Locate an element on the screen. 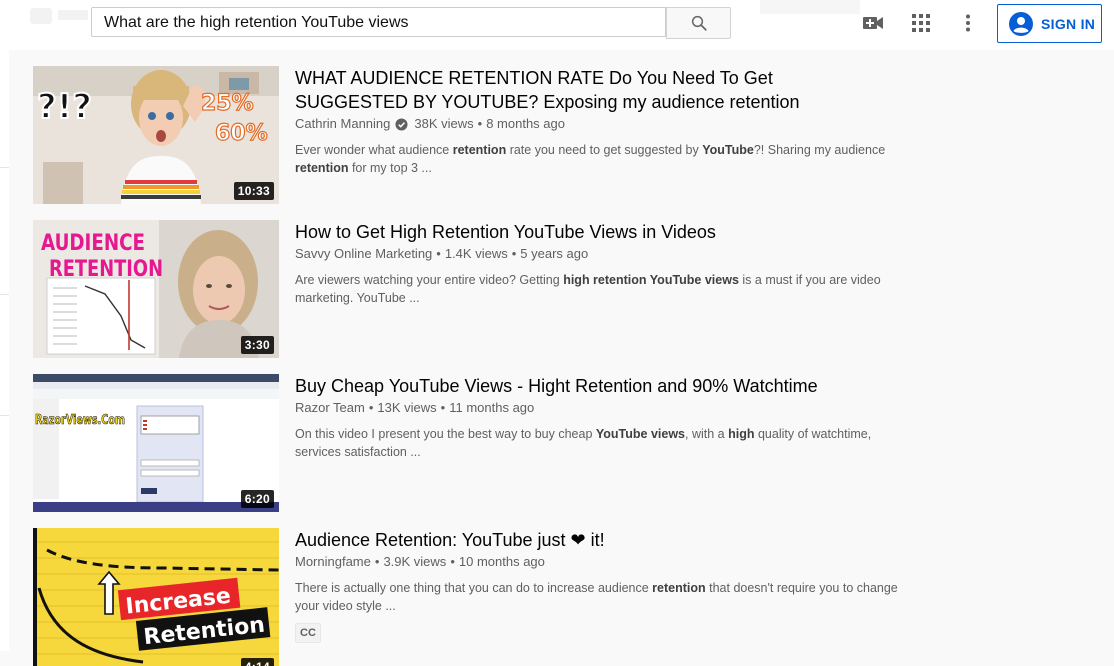 This screenshot has height=666, width=1114. duration-badge: 3:30 is located at coordinates (257, 345).